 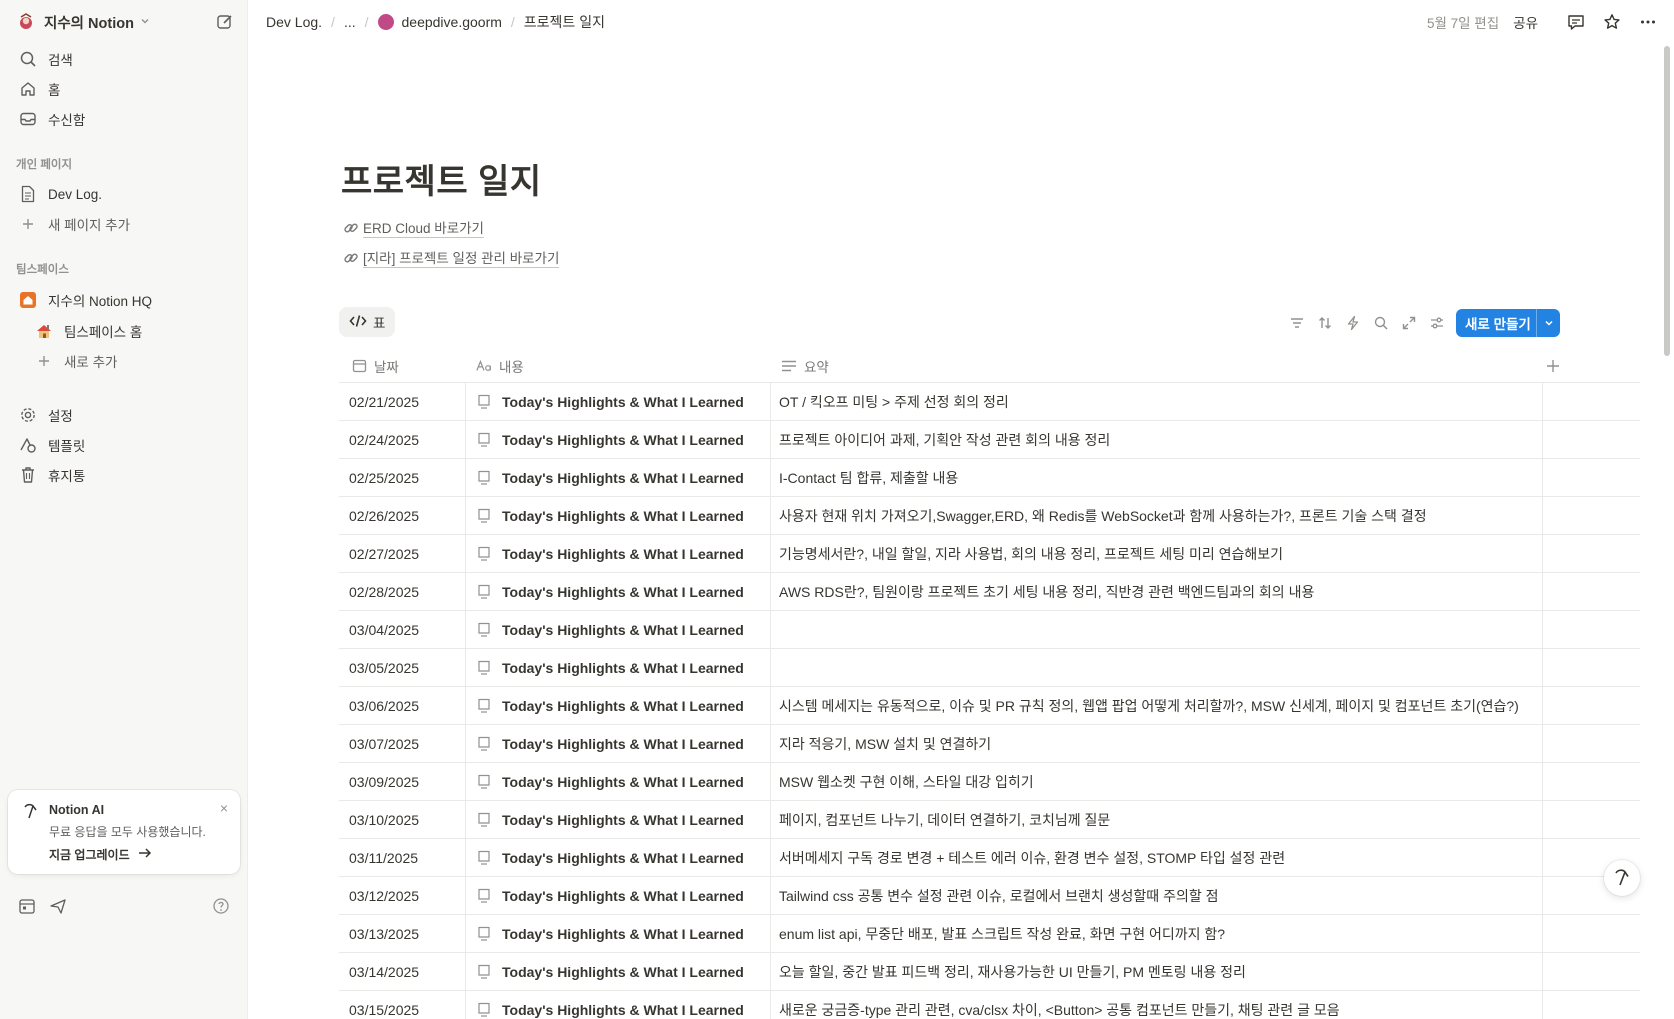 I want to click on date-cell: 03/06/2025, so click(x=402, y=705).